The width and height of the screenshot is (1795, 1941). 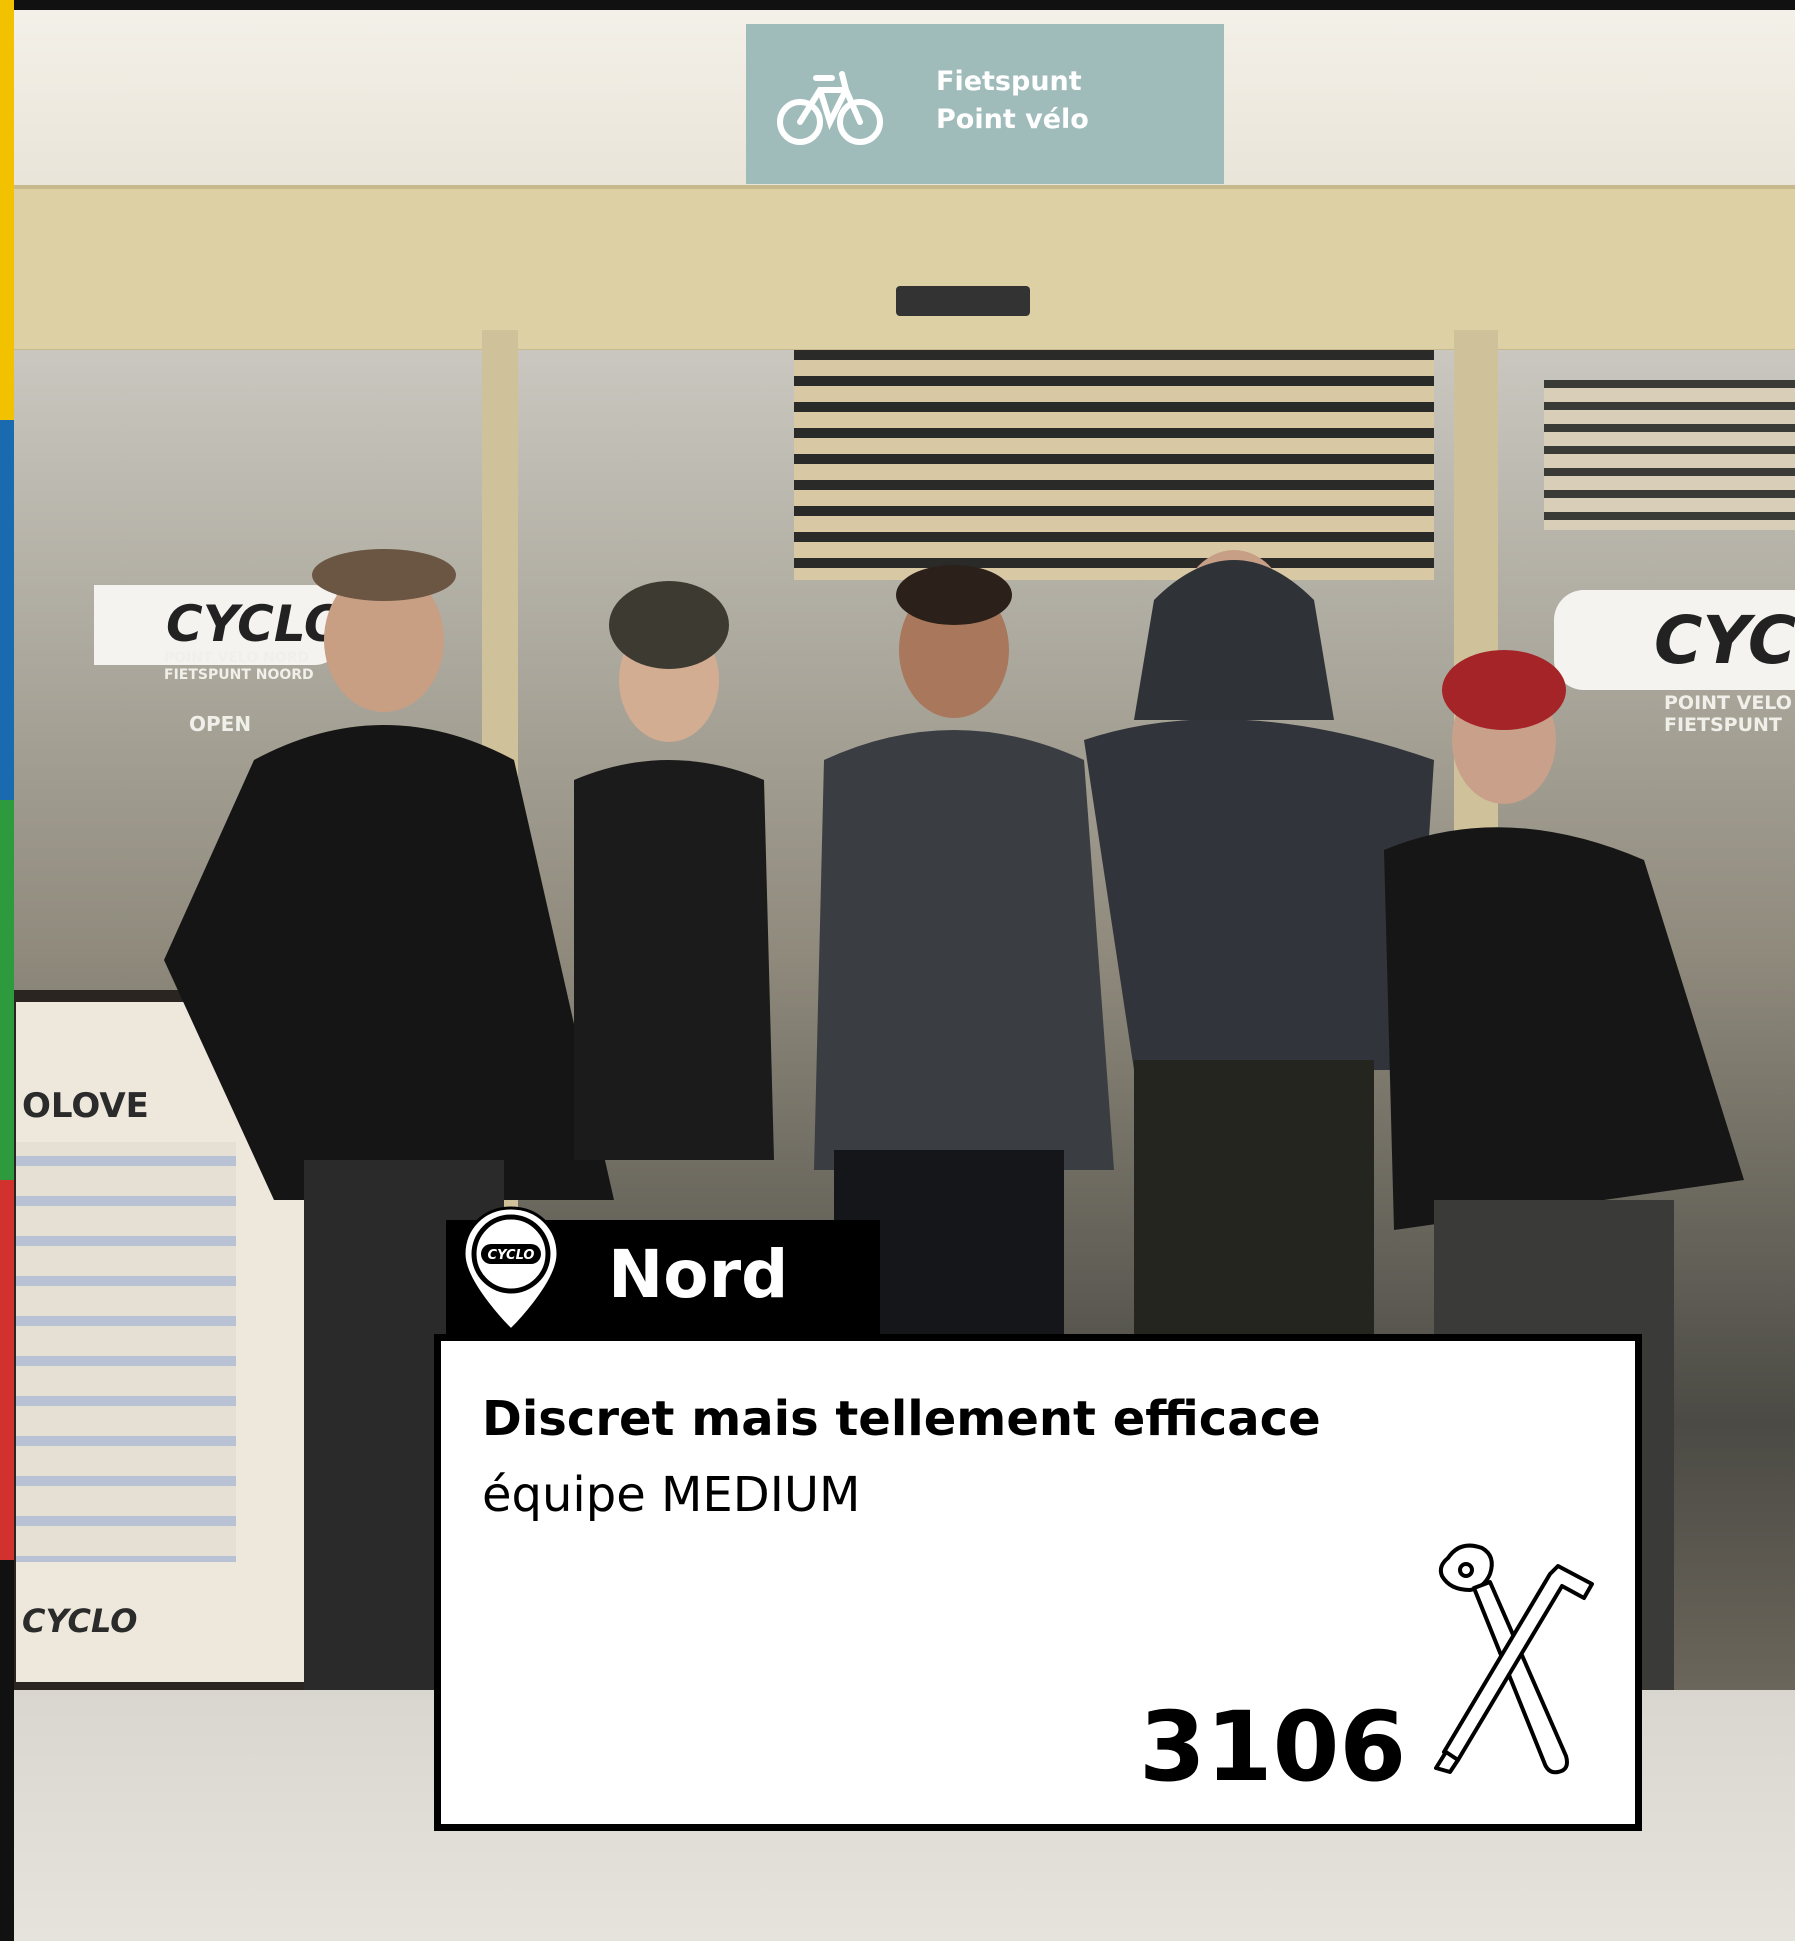 I want to click on team-name: équipe MEDIUM, so click(x=671, y=1495).